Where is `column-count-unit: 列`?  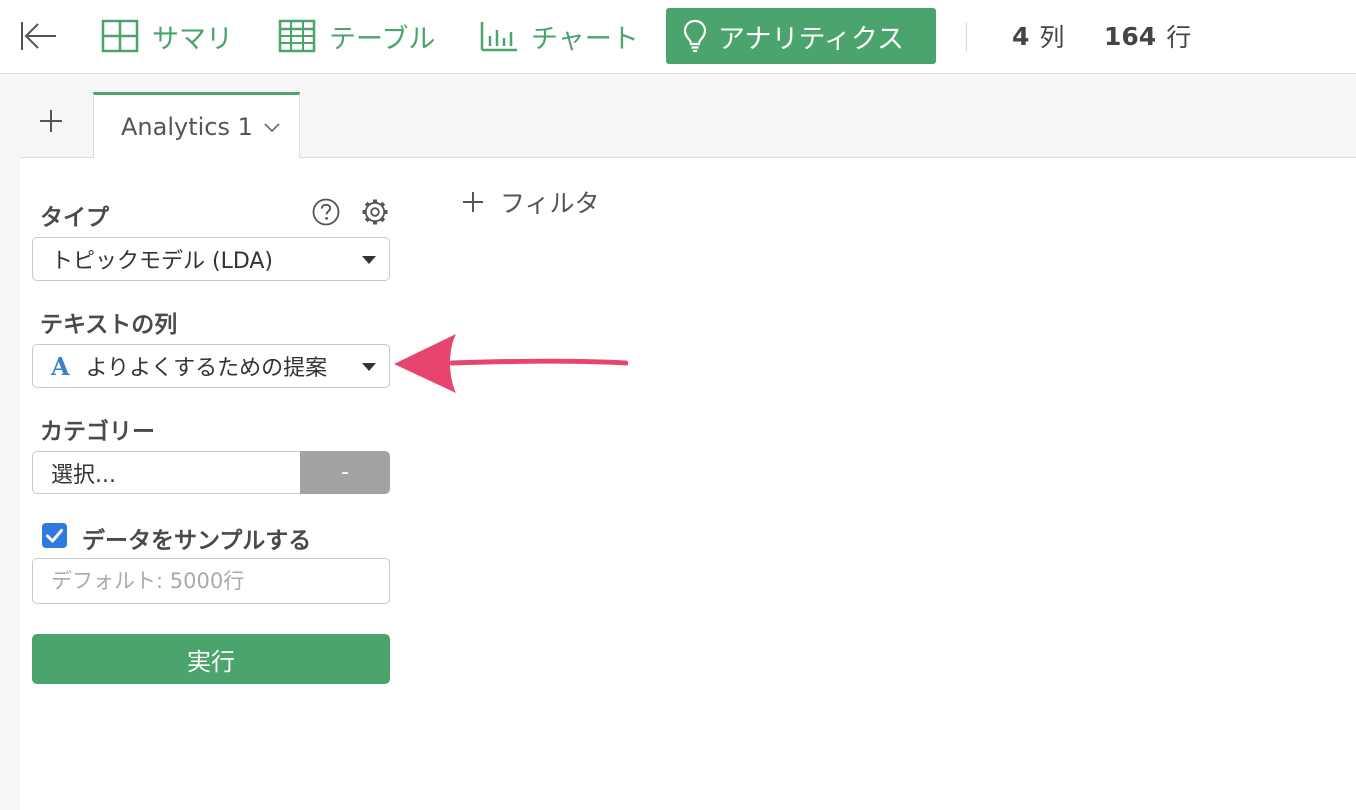 column-count-unit: 列 is located at coordinates (1052, 37).